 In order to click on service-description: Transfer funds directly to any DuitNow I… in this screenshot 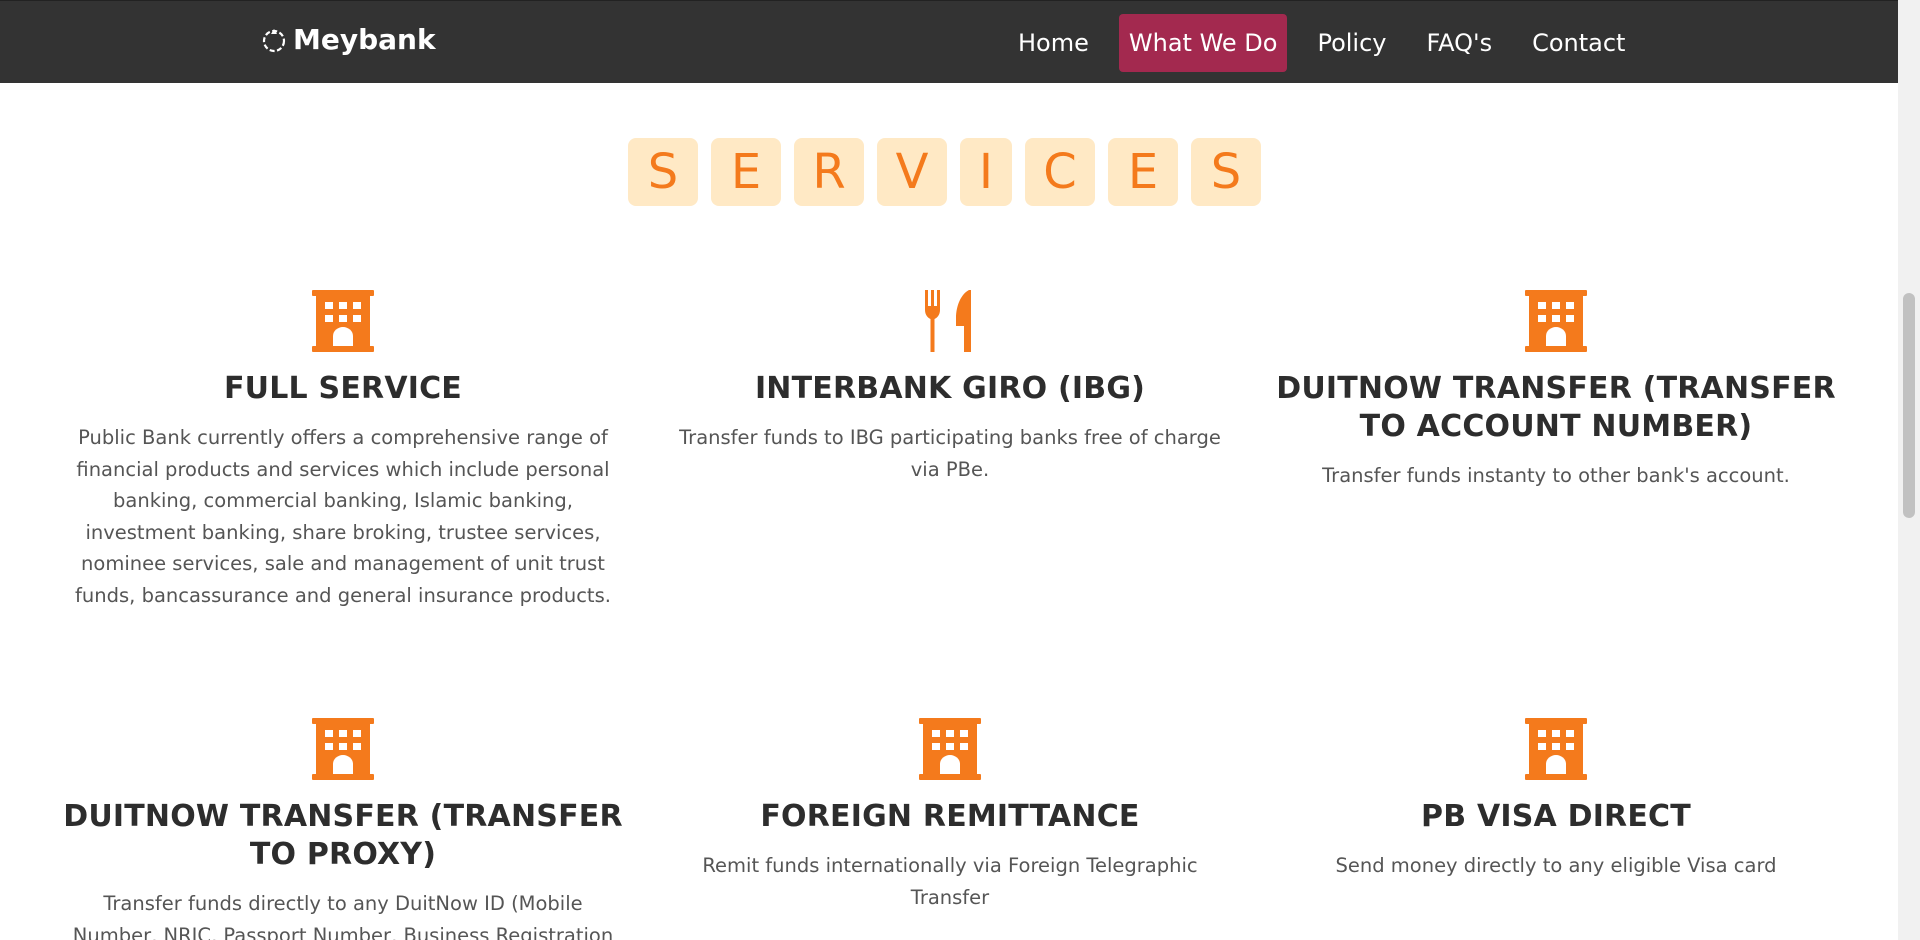, I will do `click(343, 916)`.